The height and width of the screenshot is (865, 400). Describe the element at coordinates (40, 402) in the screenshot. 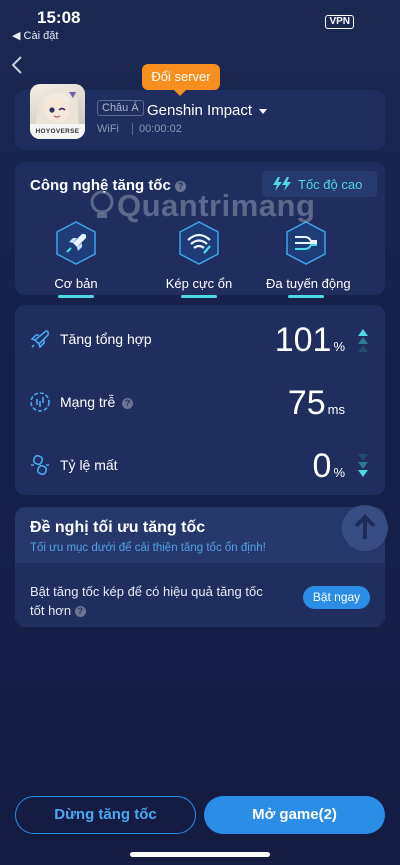

I see `latency-icon` at that location.